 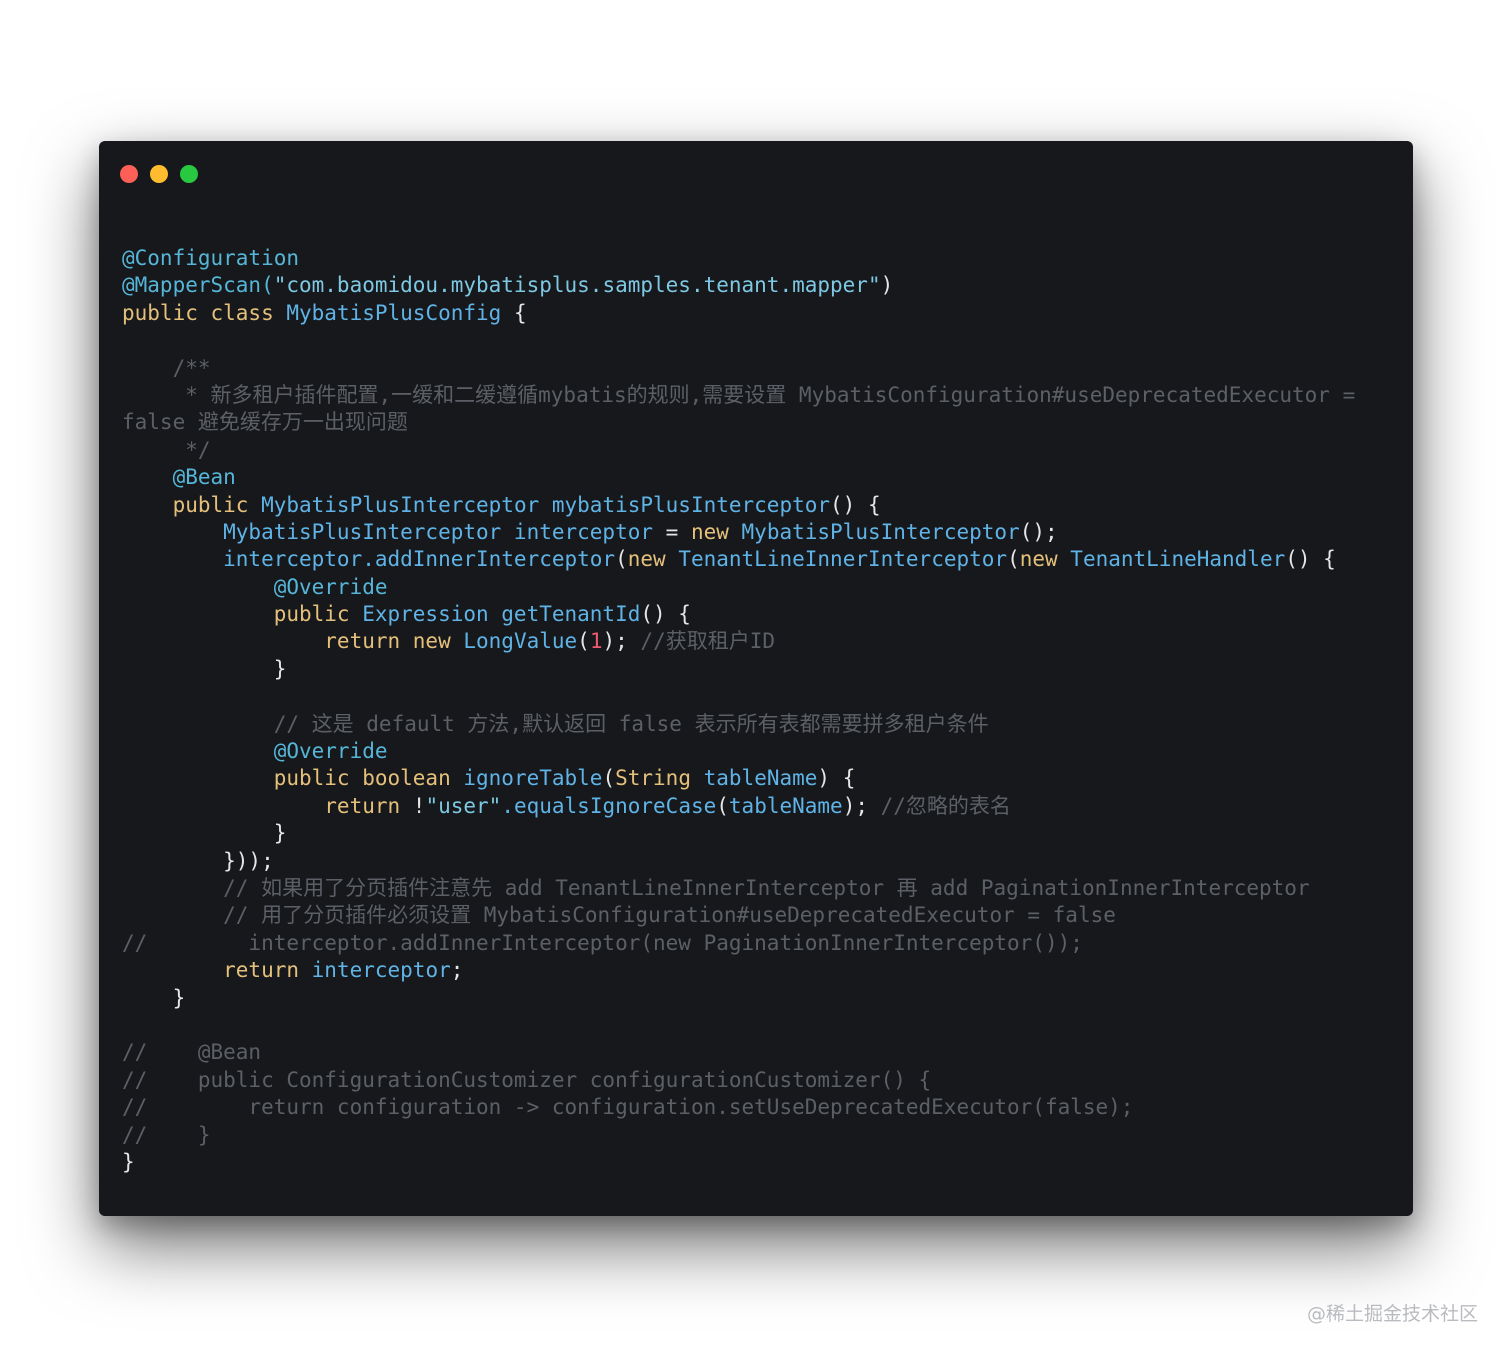 What do you see at coordinates (129, 174) in the screenshot?
I see `close-window-button` at bounding box center [129, 174].